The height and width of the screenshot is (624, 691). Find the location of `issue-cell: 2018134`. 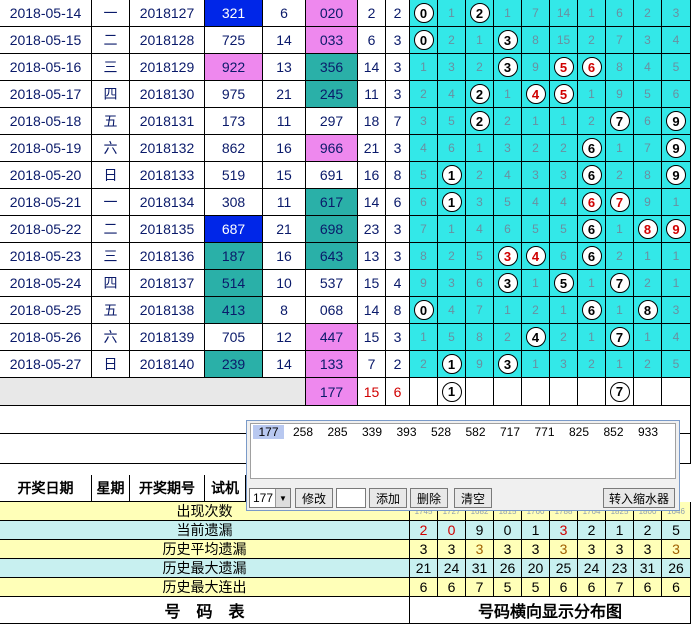

issue-cell: 2018134 is located at coordinates (167, 202).